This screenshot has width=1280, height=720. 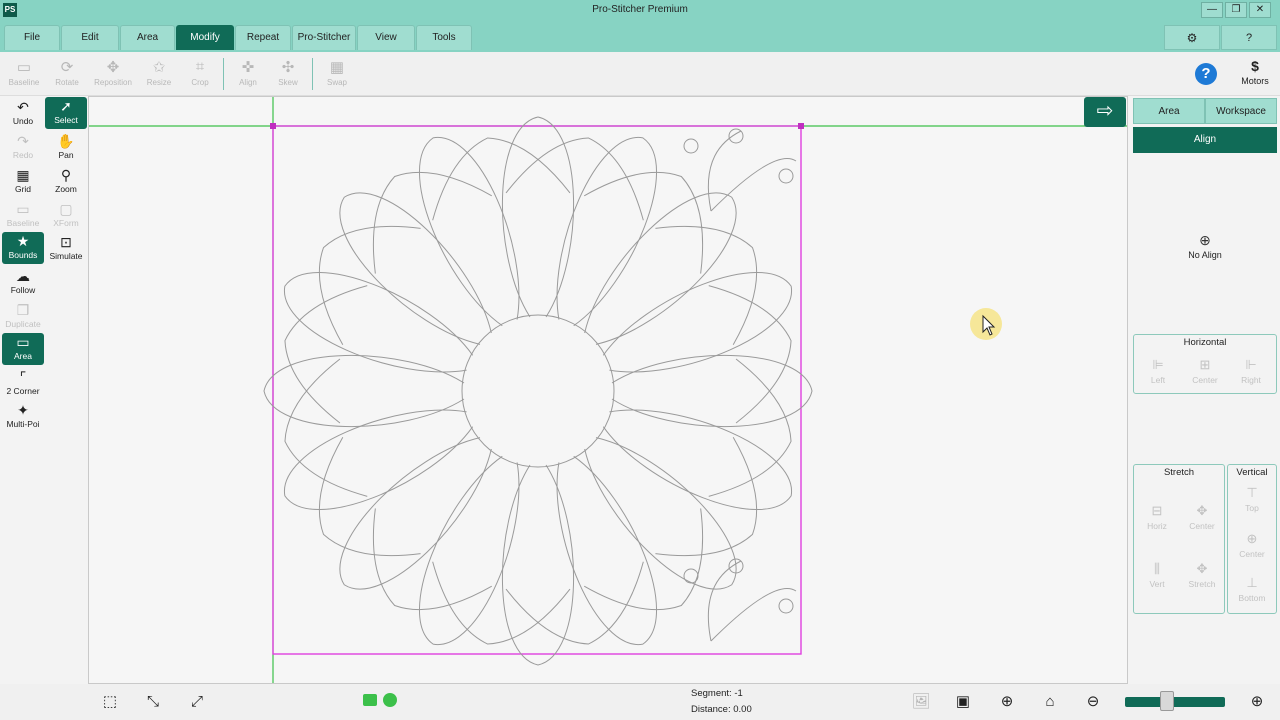 I want to click on distance-readout: Distance: 0.00, so click(x=721, y=709).